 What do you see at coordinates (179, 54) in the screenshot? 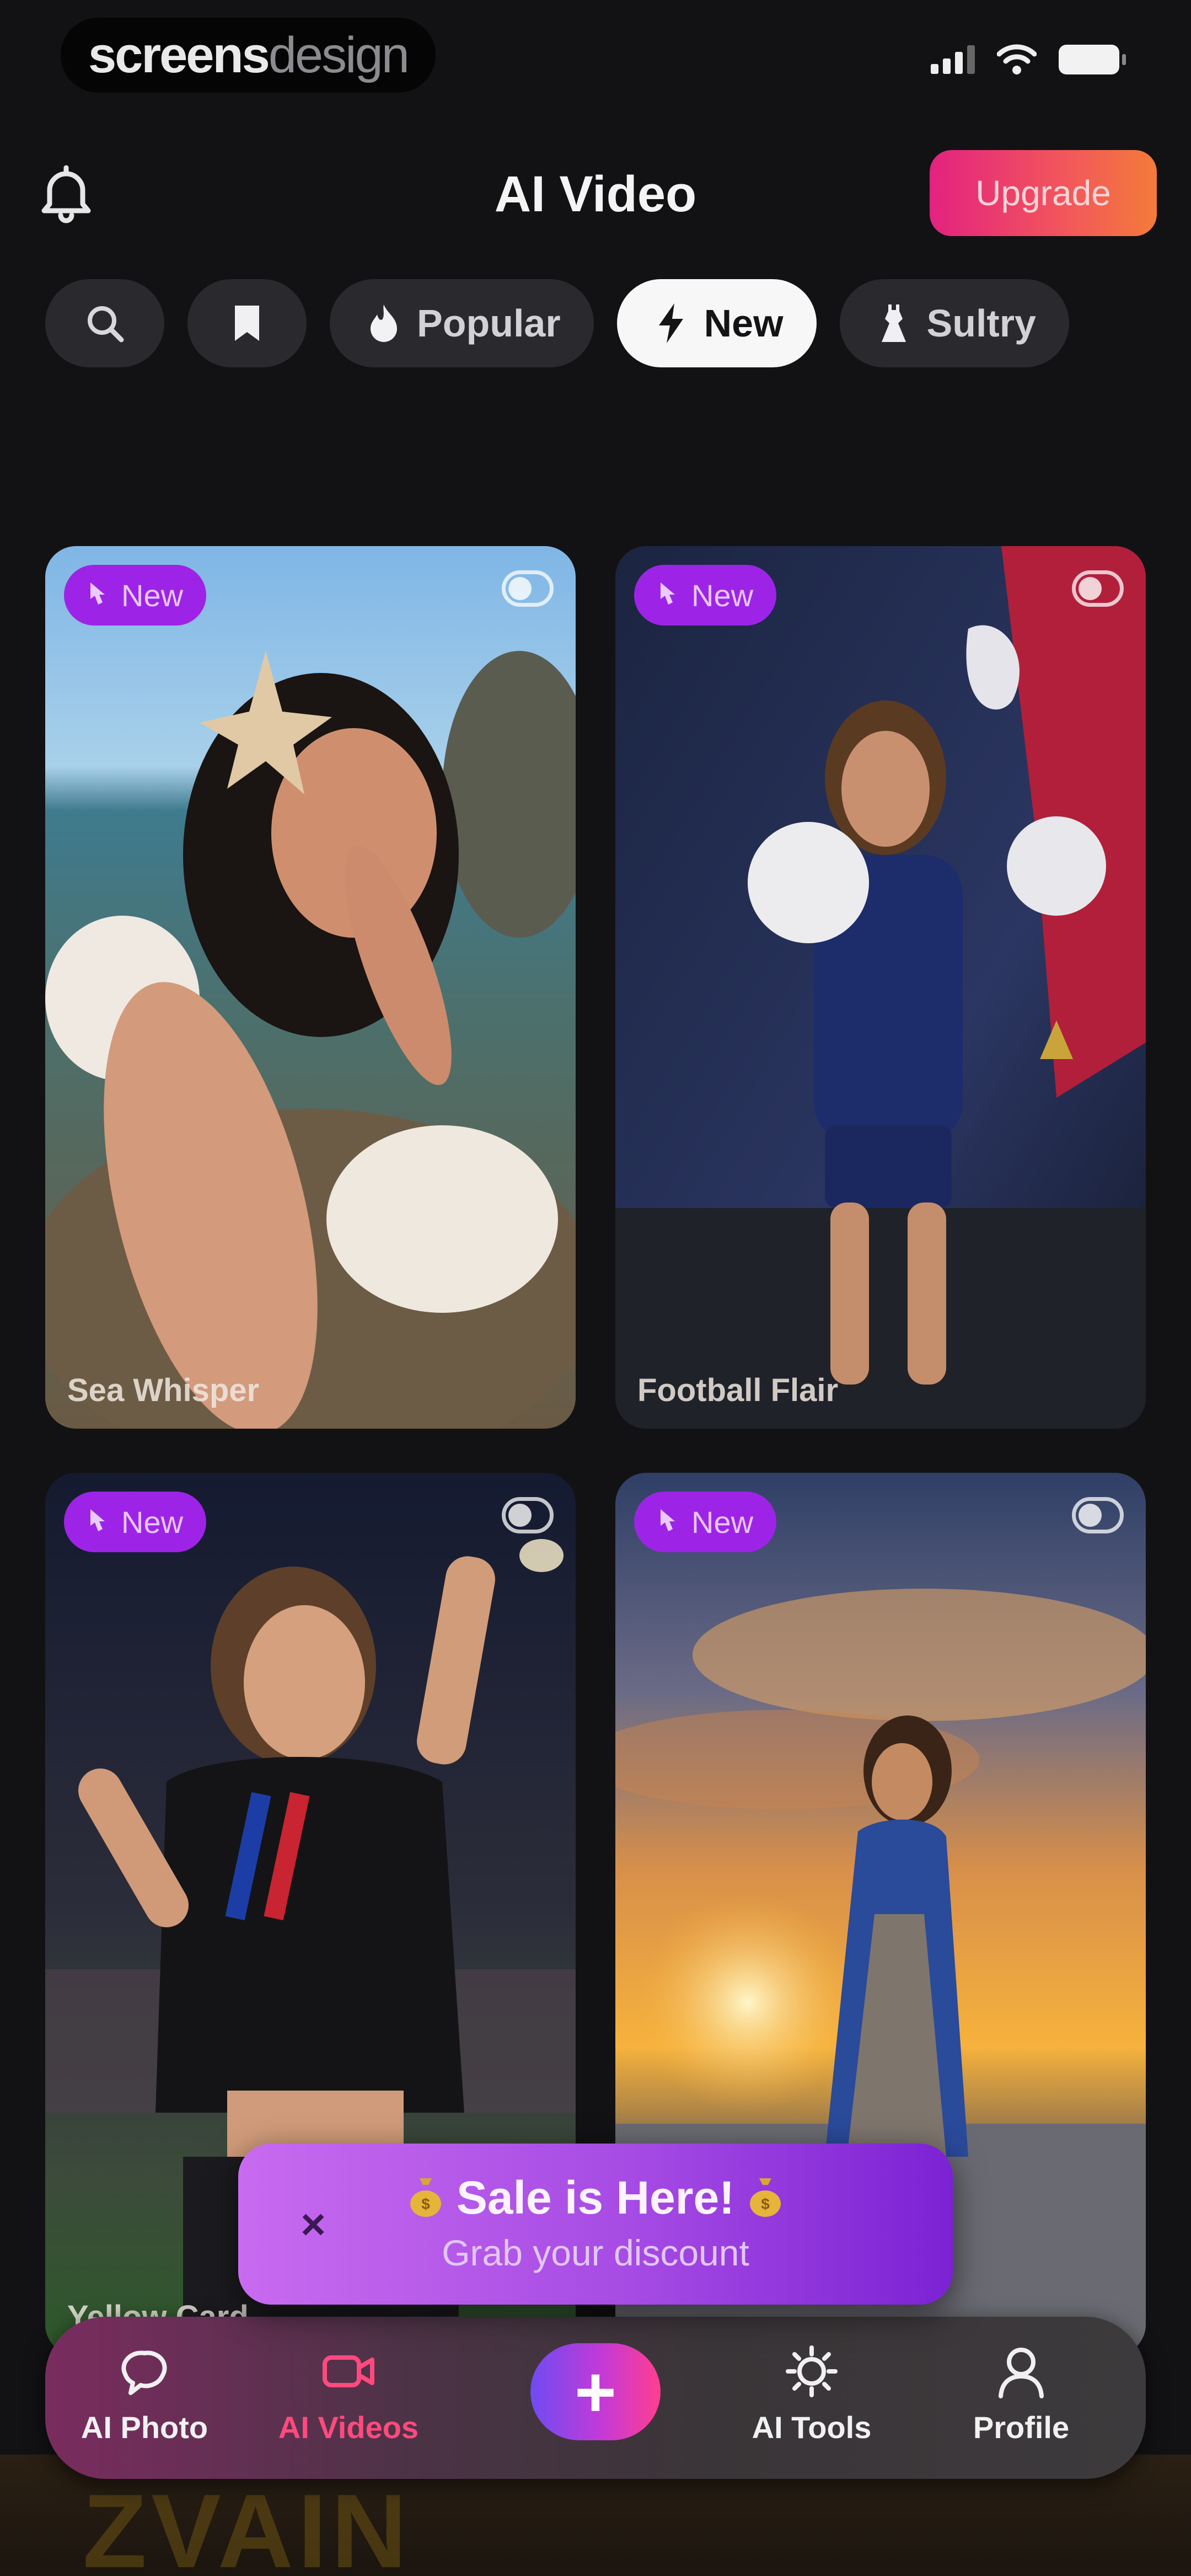
I see `watermark-text-1: screens` at bounding box center [179, 54].